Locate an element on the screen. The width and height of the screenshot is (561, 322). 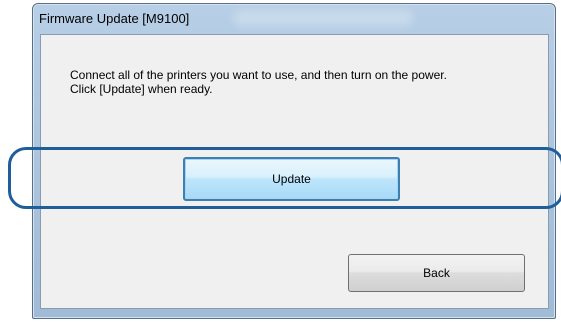
back-button: Back is located at coordinates (436, 273).